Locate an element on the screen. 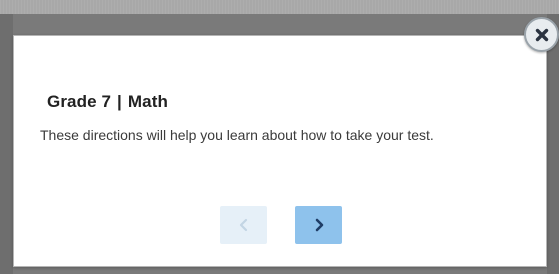  next-button is located at coordinates (318, 225).